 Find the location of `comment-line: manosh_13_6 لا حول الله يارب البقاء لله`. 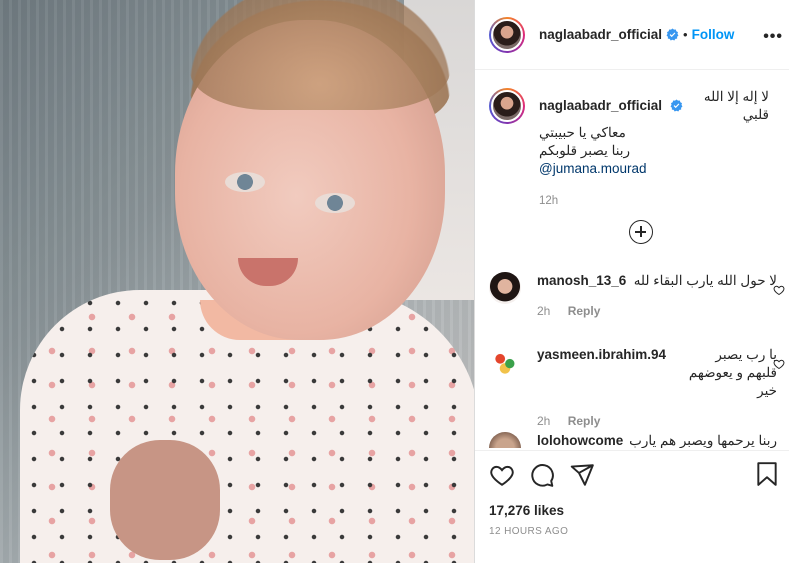

comment-line: manosh_13_6 لا حول الله يارب البقاء لله is located at coordinates (657, 281).